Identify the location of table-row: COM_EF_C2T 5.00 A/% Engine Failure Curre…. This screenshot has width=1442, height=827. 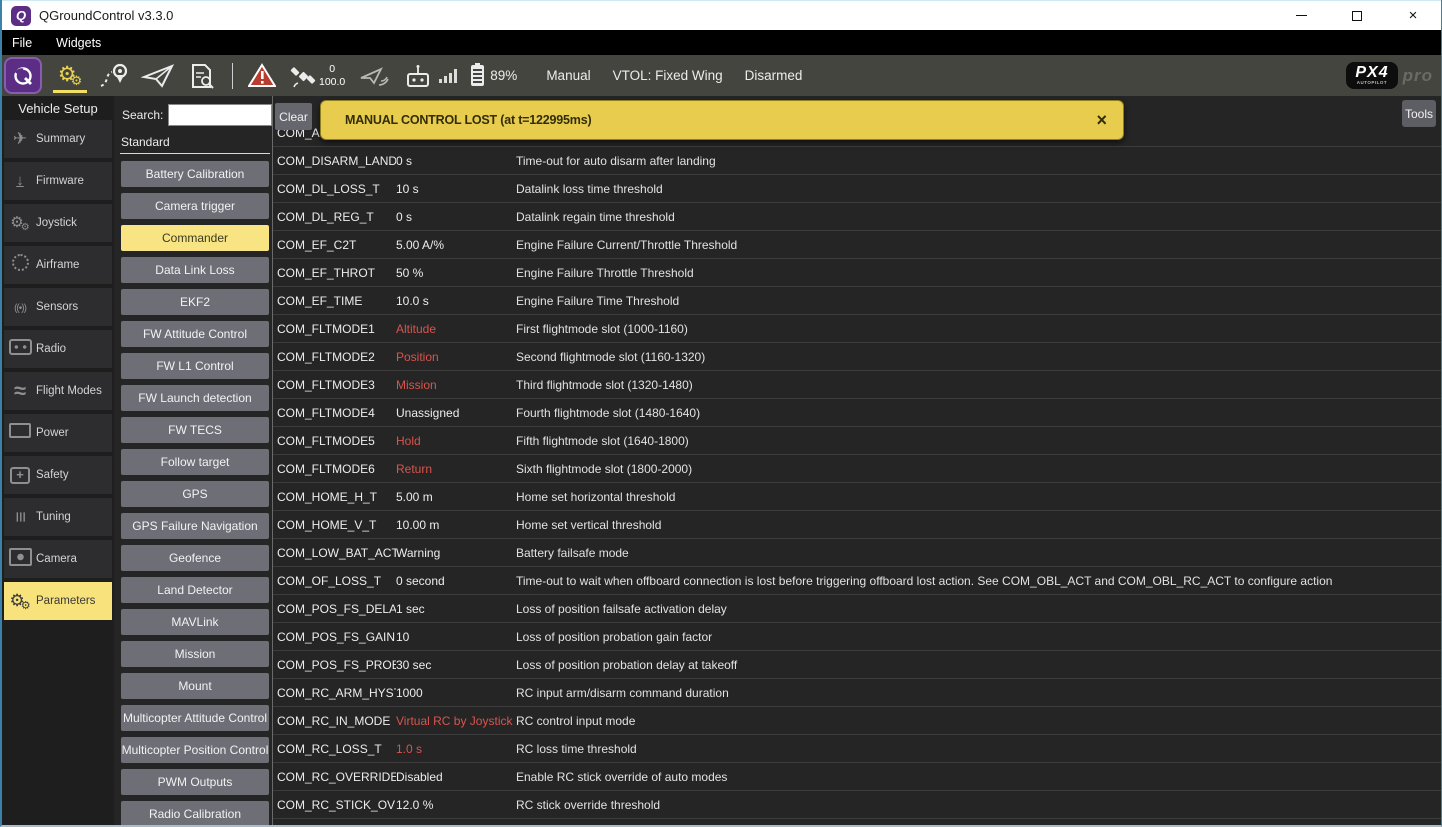
(857, 245).